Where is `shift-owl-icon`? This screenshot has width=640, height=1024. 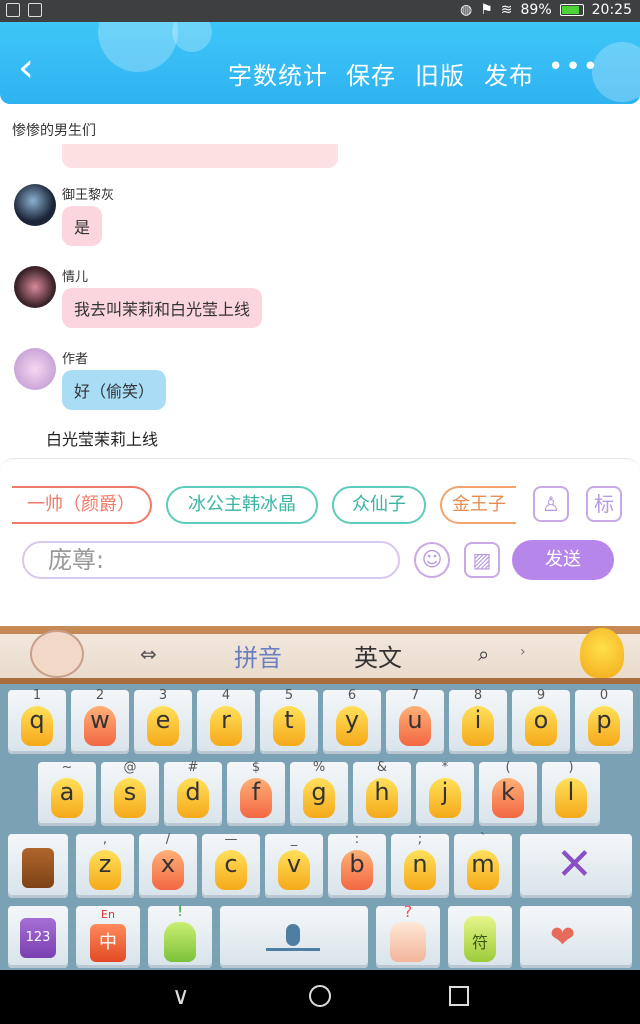 shift-owl-icon is located at coordinates (38, 868).